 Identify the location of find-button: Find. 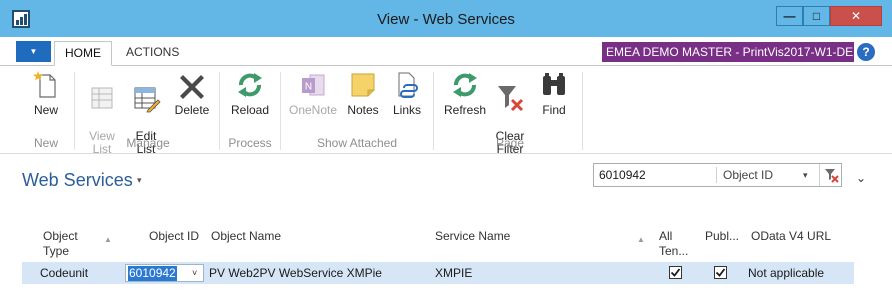
(554, 93).